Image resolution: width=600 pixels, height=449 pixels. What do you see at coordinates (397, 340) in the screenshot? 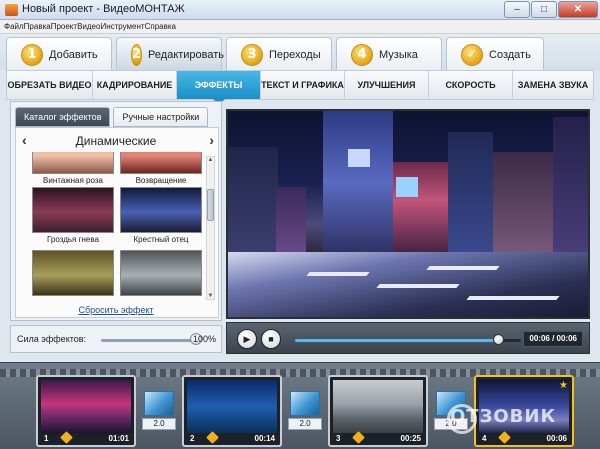
I see `playback-progress-fill` at bounding box center [397, 340].